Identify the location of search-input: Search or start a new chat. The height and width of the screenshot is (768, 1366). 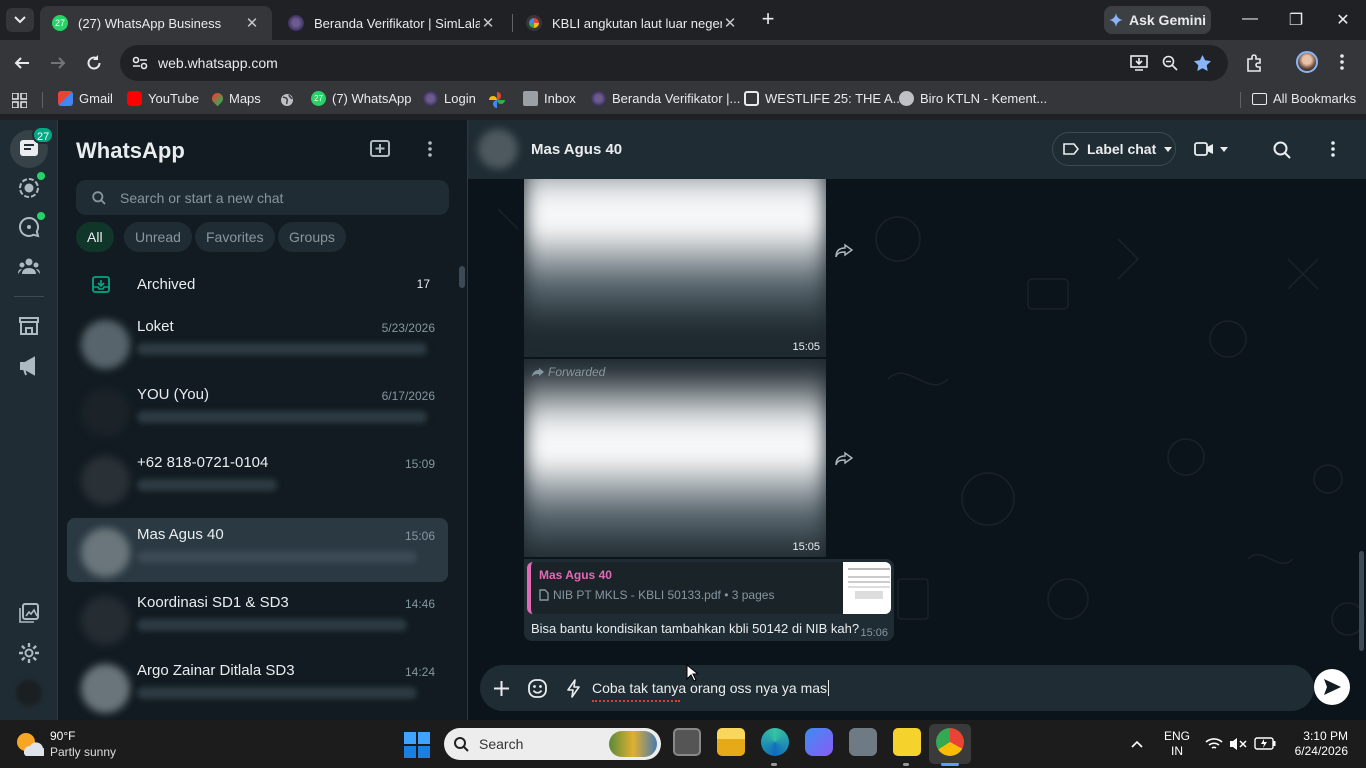
(262, 197).